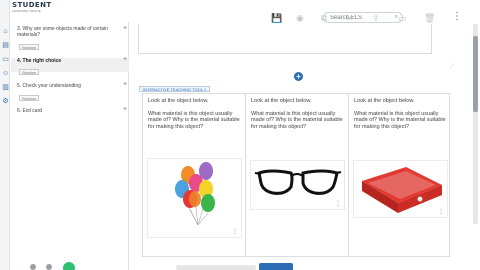  I want to click on library-icon: ▥, so click(5, 87).